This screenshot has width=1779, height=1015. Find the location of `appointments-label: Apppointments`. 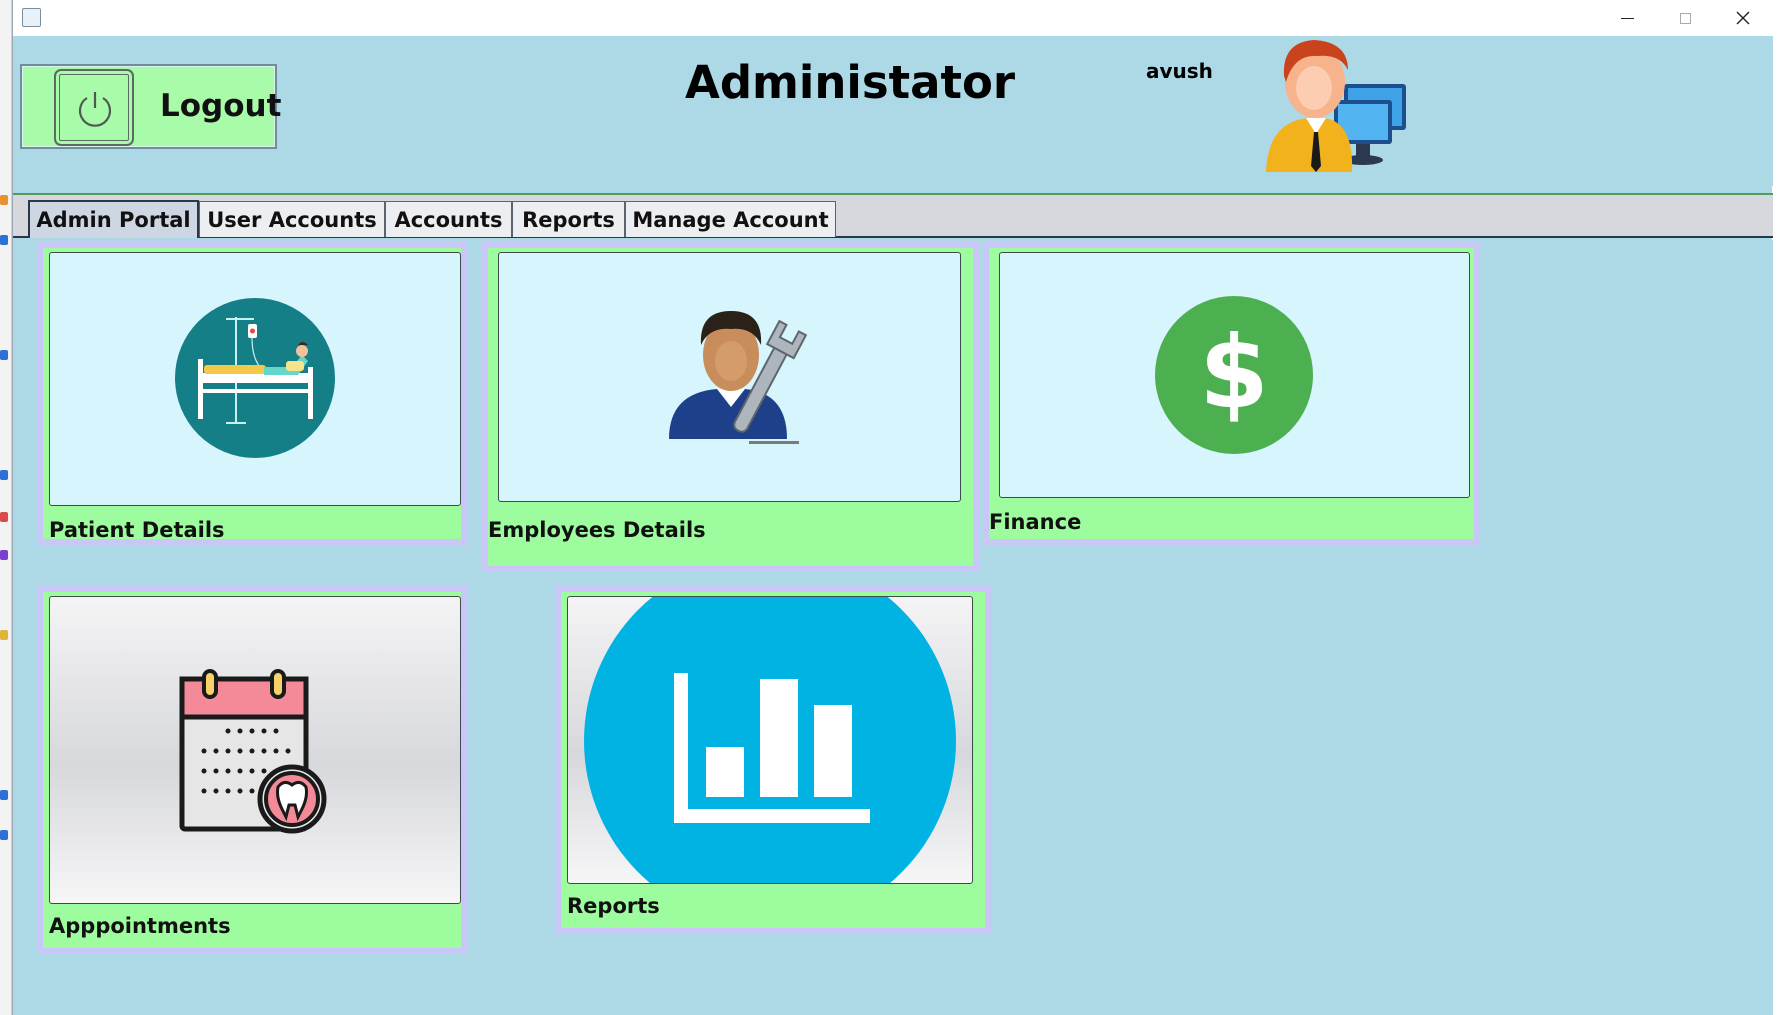

appointments-label: Apppointments is located at coordinates (140, 926).